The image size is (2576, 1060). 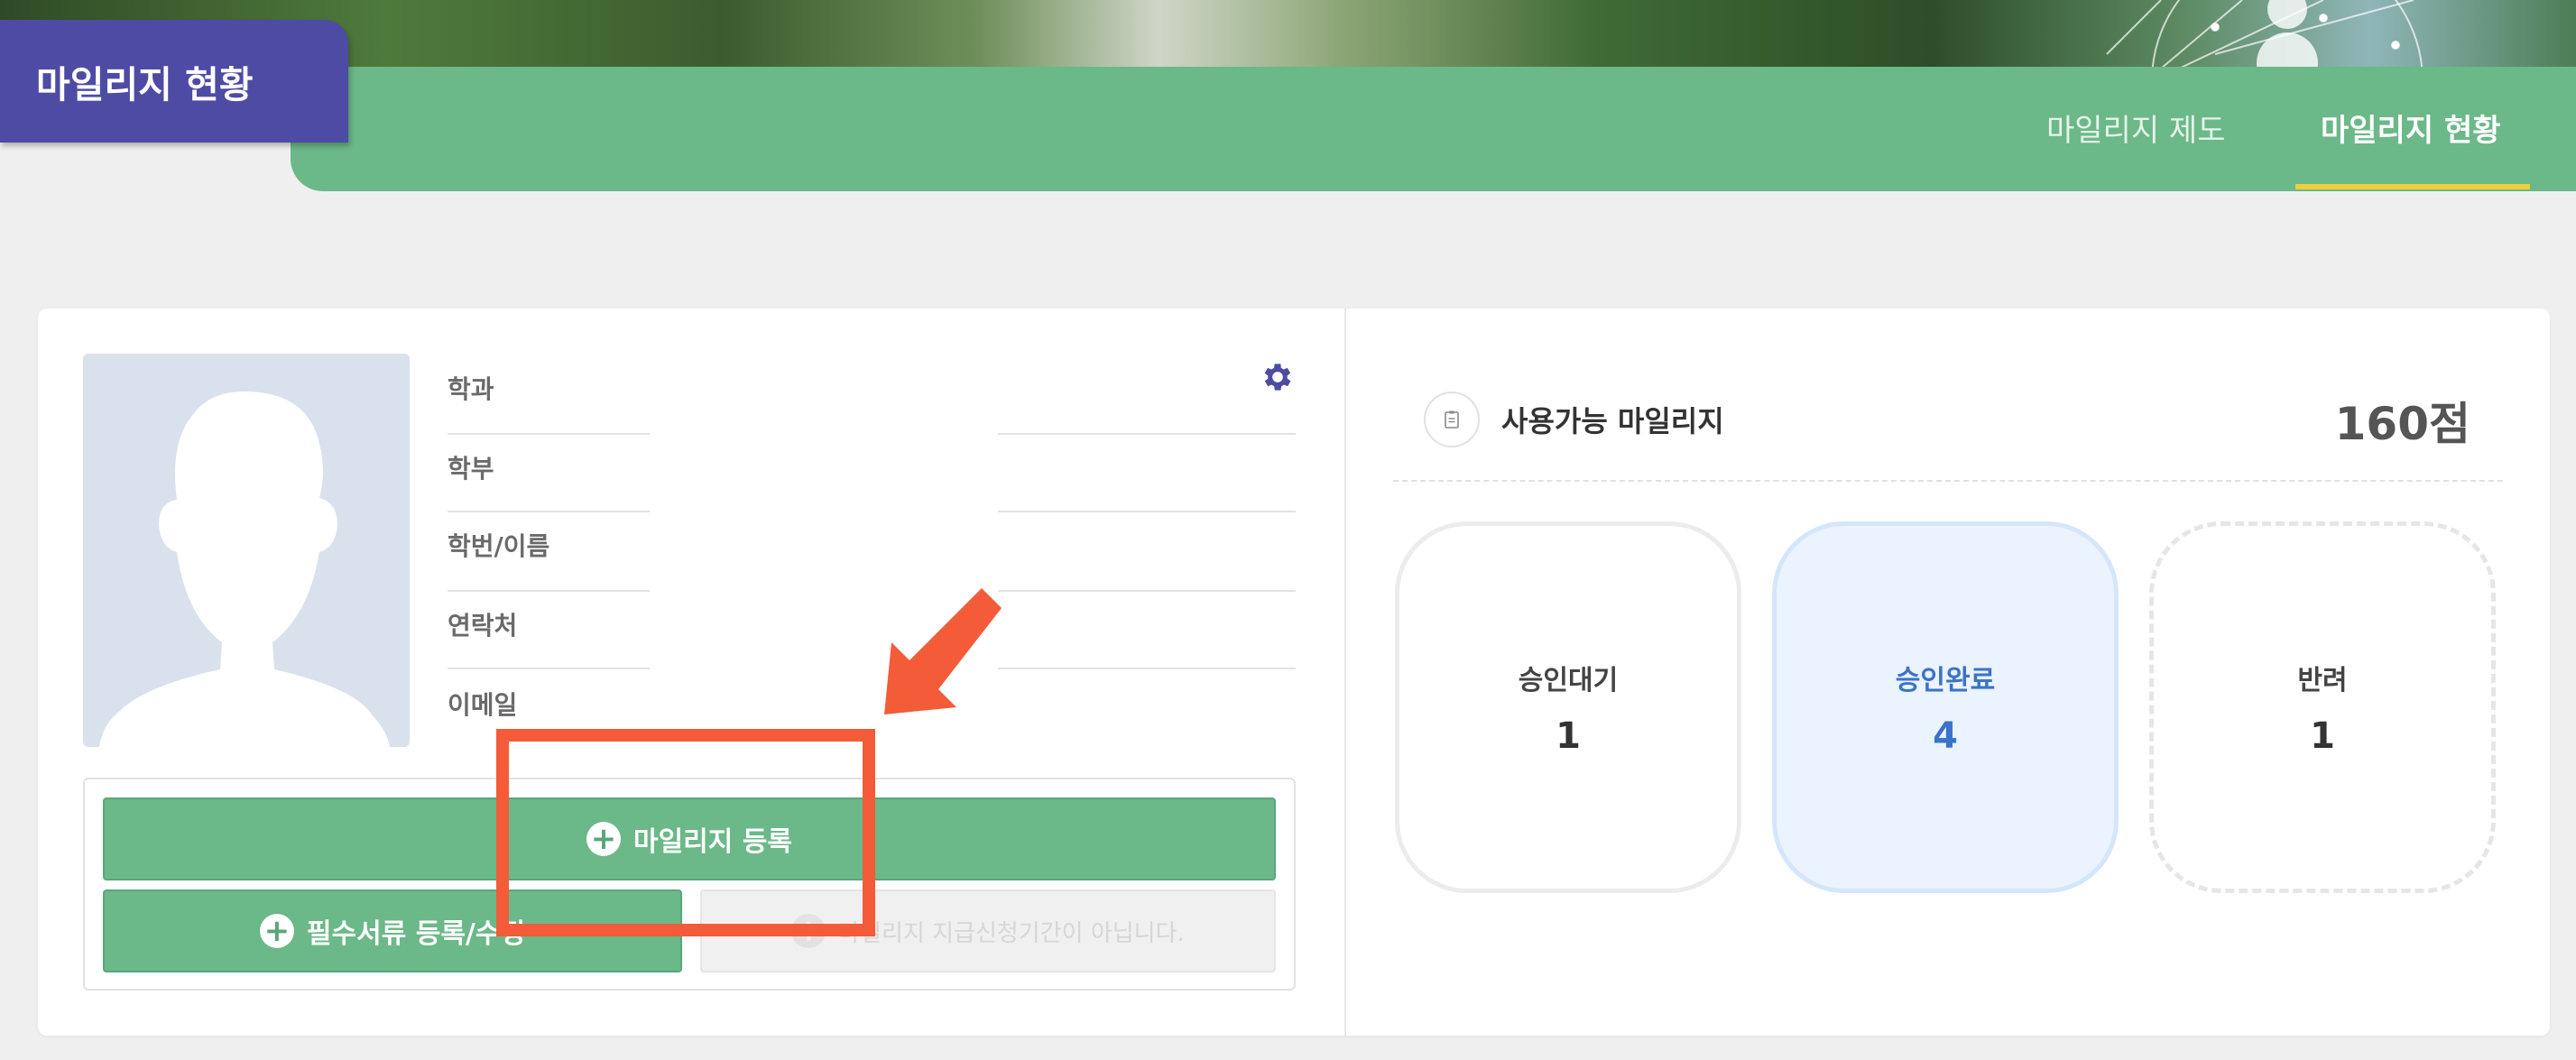 What do you see at coordinates (174, 81) in the screenshot?
I see `page-title: 마일리지 현황` at bounding box center [174, 81].